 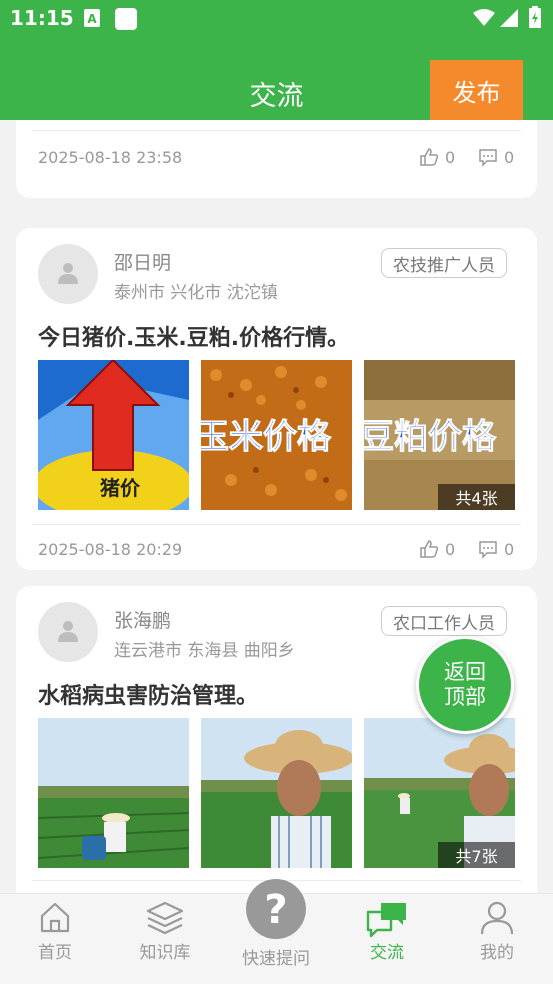 What do you see at coordinates (476, 90) in the screenshot?
I see `publish-button: 发布` at bounding box center [476, 90].